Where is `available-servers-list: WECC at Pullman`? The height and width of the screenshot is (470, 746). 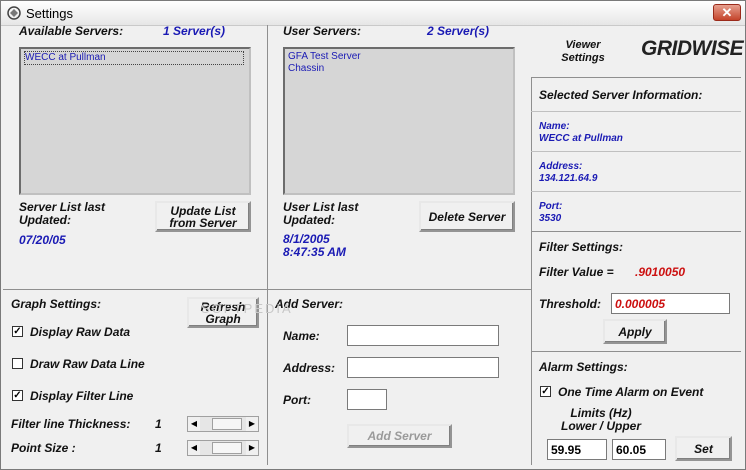
available-servers-list: WECC at Pullman is located at coordinates (135, 121).